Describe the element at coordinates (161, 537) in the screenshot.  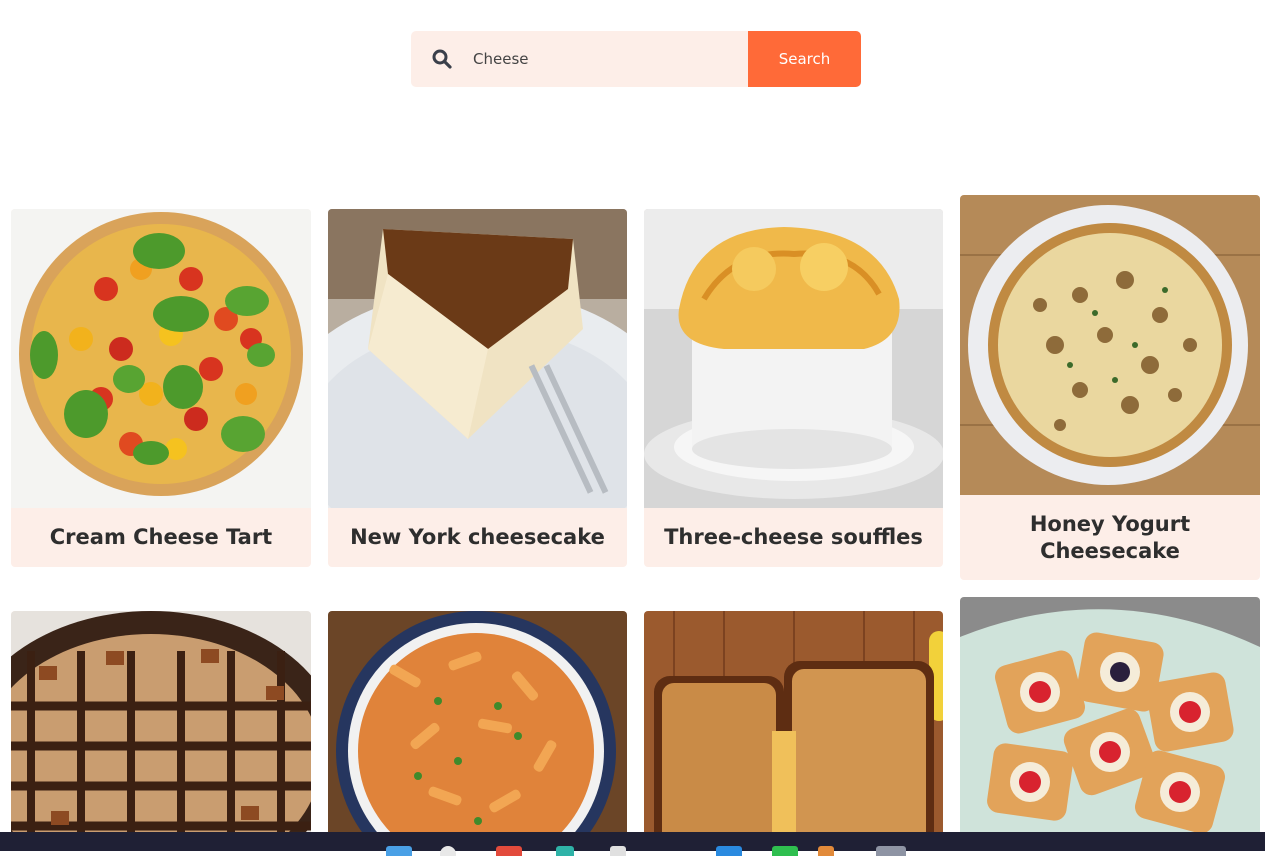
I see `recipe-title: Cream Cheese Tart` at that location.